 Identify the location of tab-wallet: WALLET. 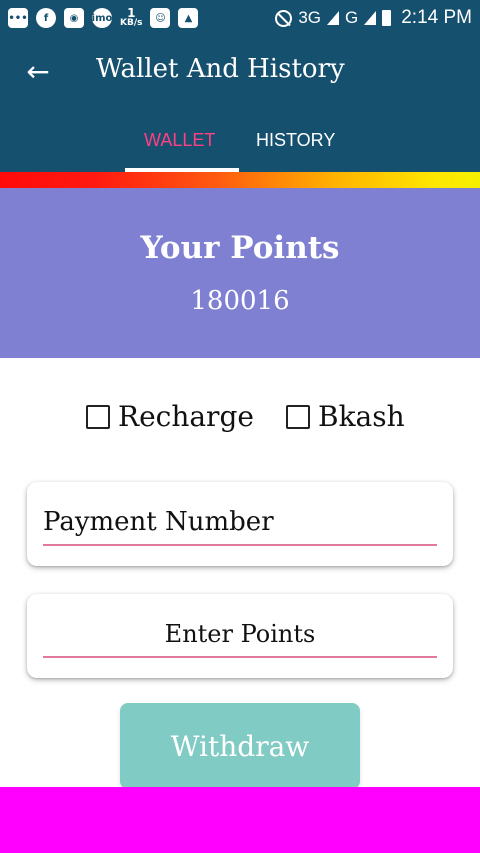
(179, 140).